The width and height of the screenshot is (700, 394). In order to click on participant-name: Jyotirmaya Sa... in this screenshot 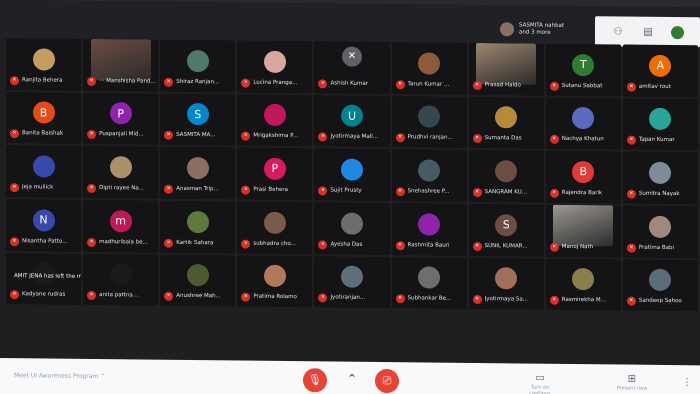, I will do `click(506, 299)`.